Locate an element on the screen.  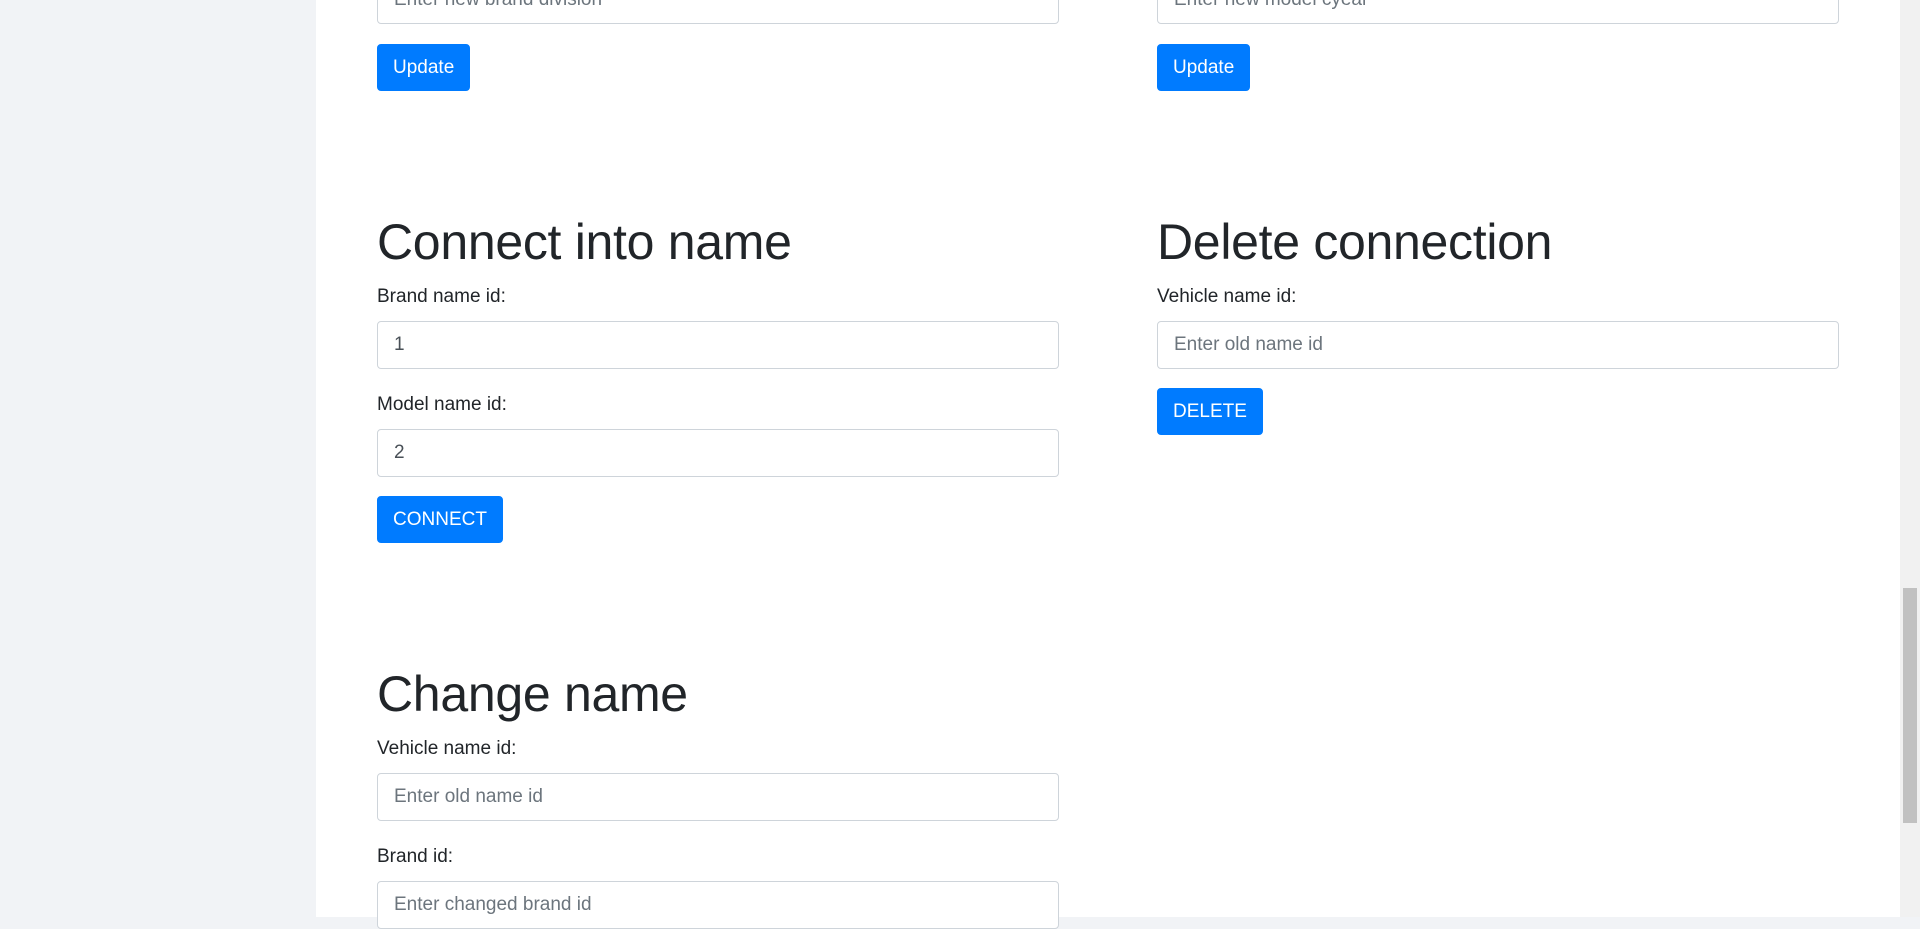
brand-name-id-label: Brand name id: is located at coordinates (441, 296).